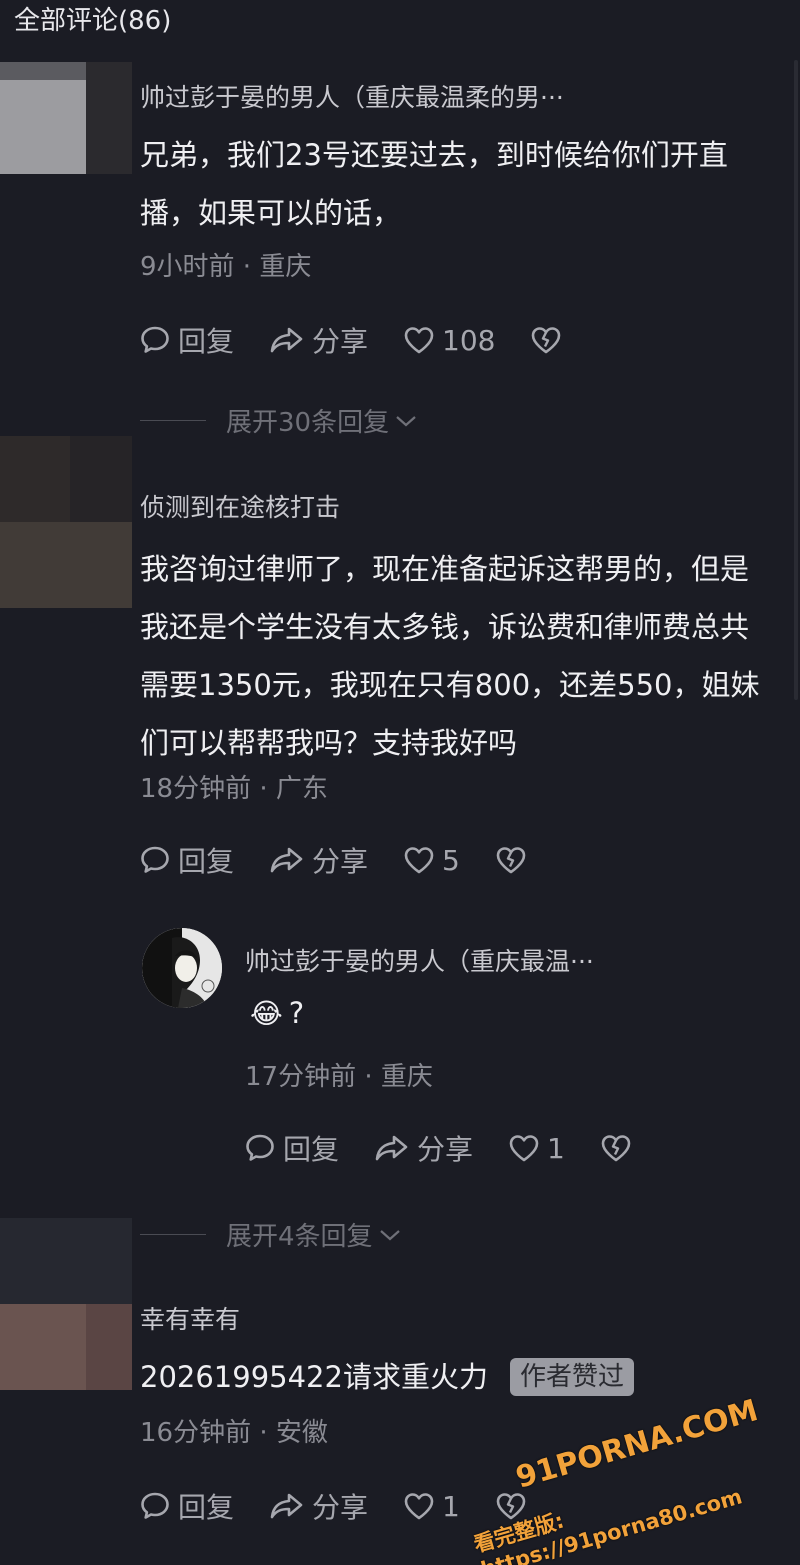 Image resolution: width=800 pixels, height=1565 pixels. What do you see at coordinates (299, 1237) in the screenshot?
I see `expand-replies-label: 展开4条回复` at bounding box center [299, 1237].